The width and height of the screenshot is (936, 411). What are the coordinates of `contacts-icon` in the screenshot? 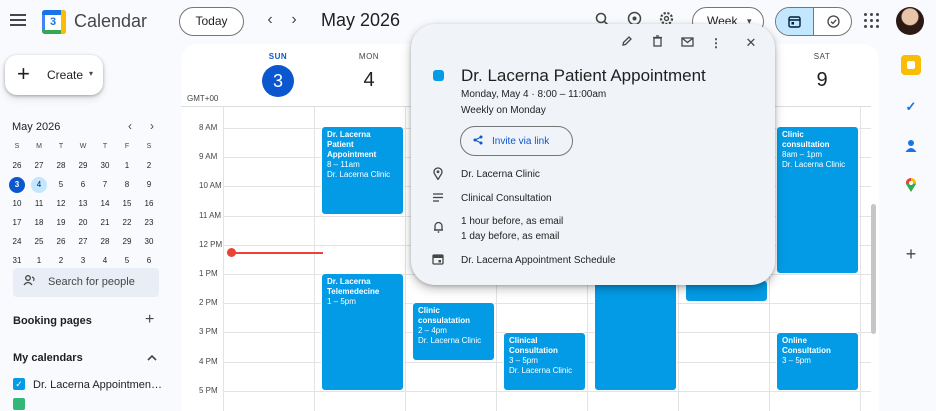 It's located at (911, 148).